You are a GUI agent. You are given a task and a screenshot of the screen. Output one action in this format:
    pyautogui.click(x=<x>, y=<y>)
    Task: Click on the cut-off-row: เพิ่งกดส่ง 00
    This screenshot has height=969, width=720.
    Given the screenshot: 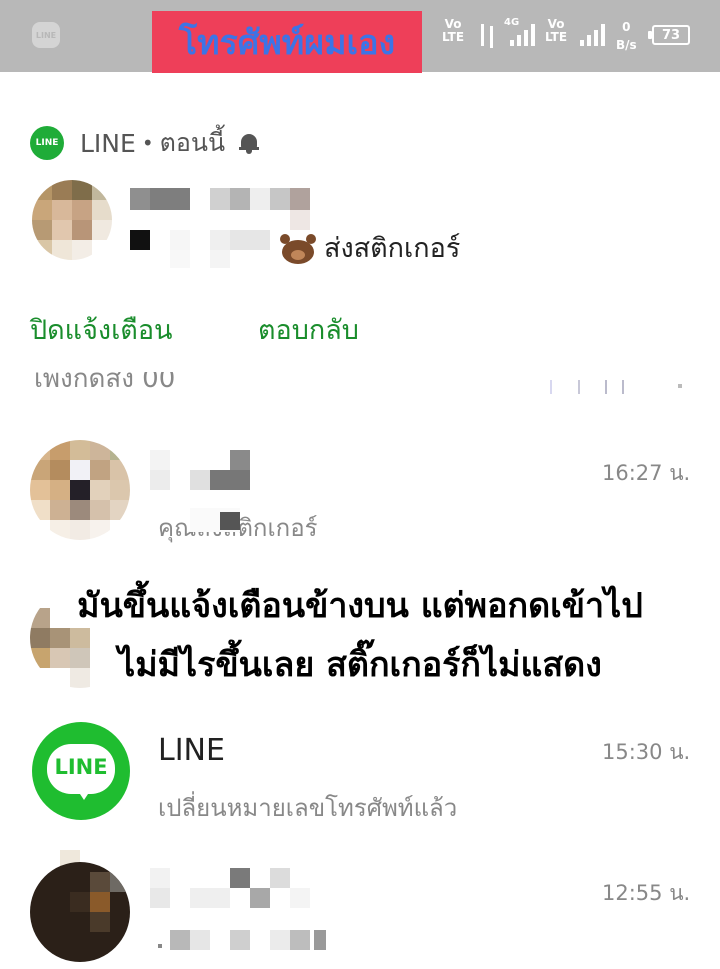 What is the action you would take?
    pyautogui.click(x=360, y=383)
    